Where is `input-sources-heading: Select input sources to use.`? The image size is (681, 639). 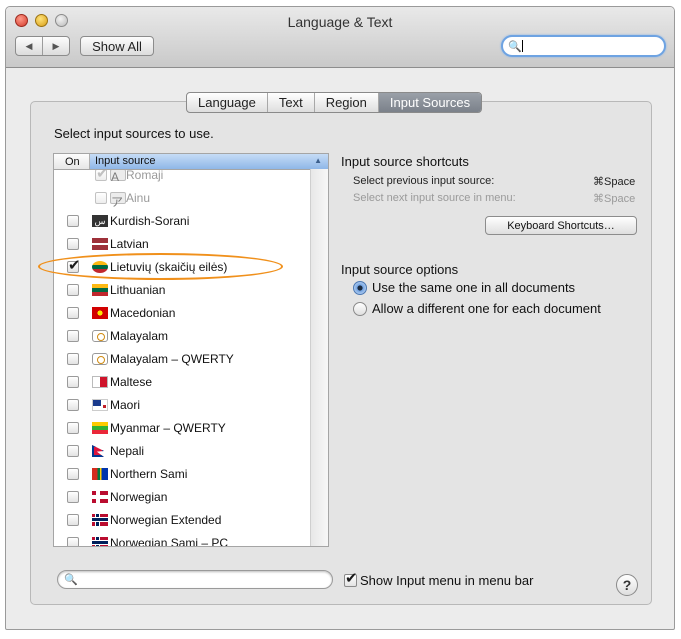 input-sources-heading: Select input sources to use. is located at coordinates (134, 133).